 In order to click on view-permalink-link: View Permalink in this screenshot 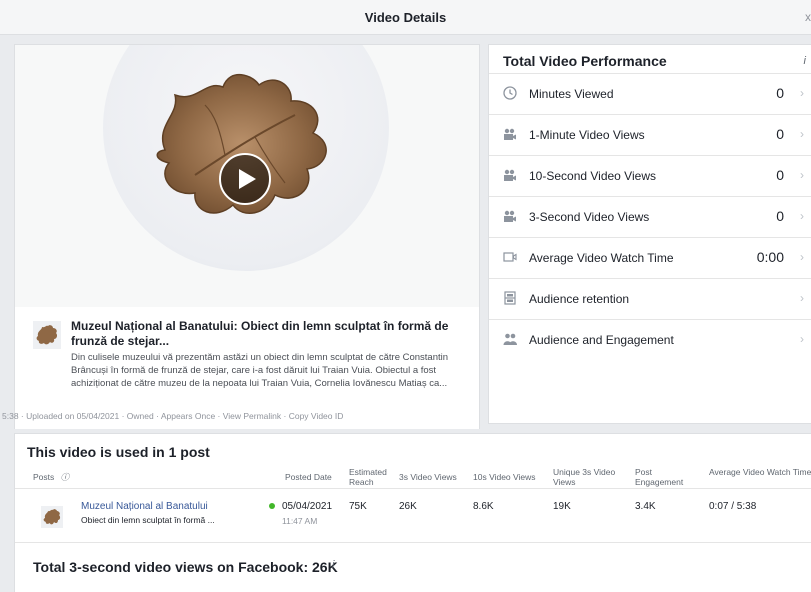, I will do `click(252, 416)`.